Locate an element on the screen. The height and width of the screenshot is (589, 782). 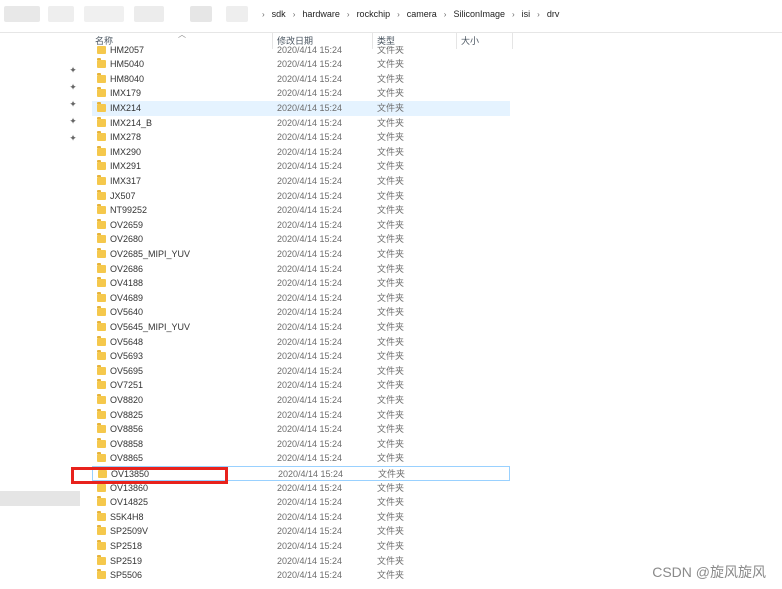
file-row: OV4689 2020/4/14 15:24 文件夹 is located at coordinates (301, 298).